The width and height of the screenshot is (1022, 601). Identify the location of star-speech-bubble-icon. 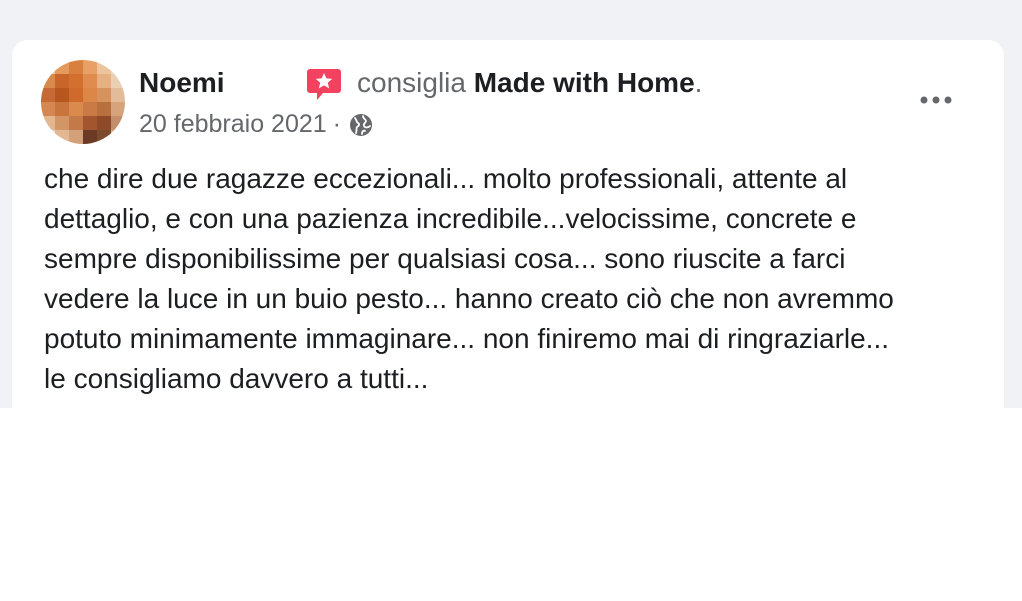
(324, 84).